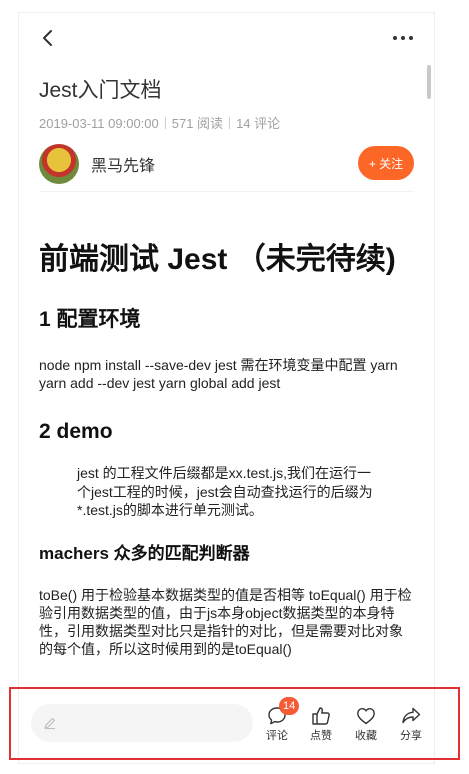  Describe the element at coordinates (123, 164) in the screenshot. I see `author-name: 黑马先锋` at that location.